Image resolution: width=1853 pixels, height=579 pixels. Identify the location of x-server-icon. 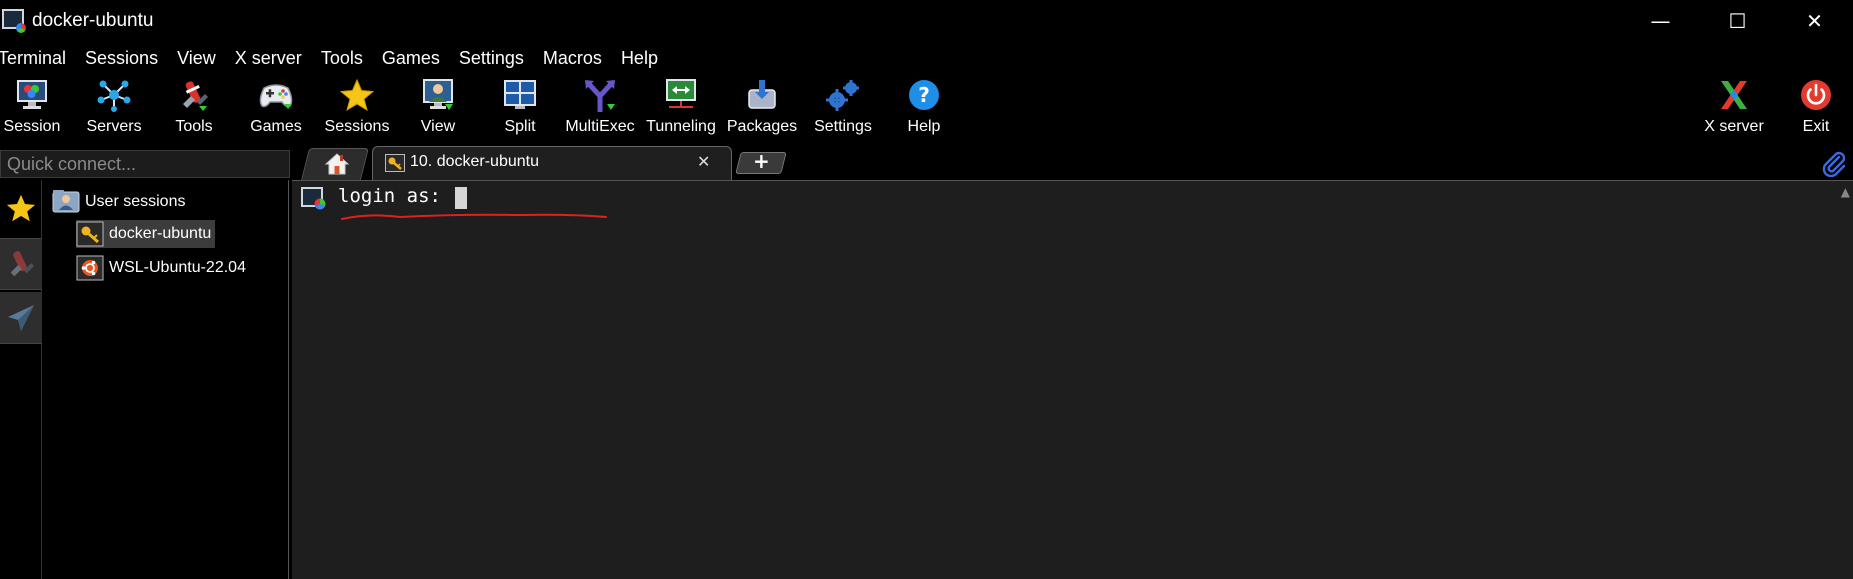
(1734, 95).